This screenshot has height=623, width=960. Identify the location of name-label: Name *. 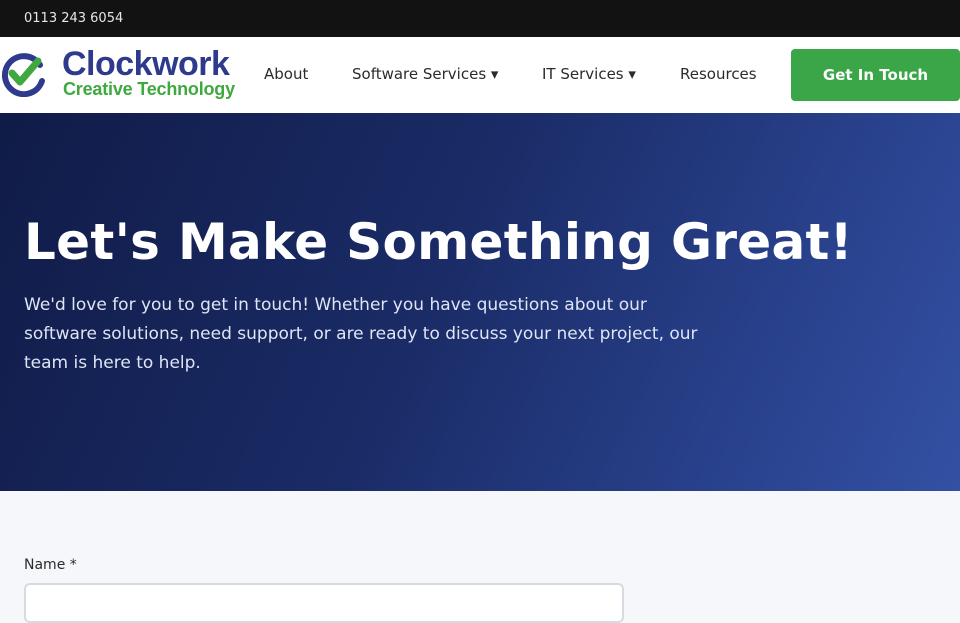
(50, 565).